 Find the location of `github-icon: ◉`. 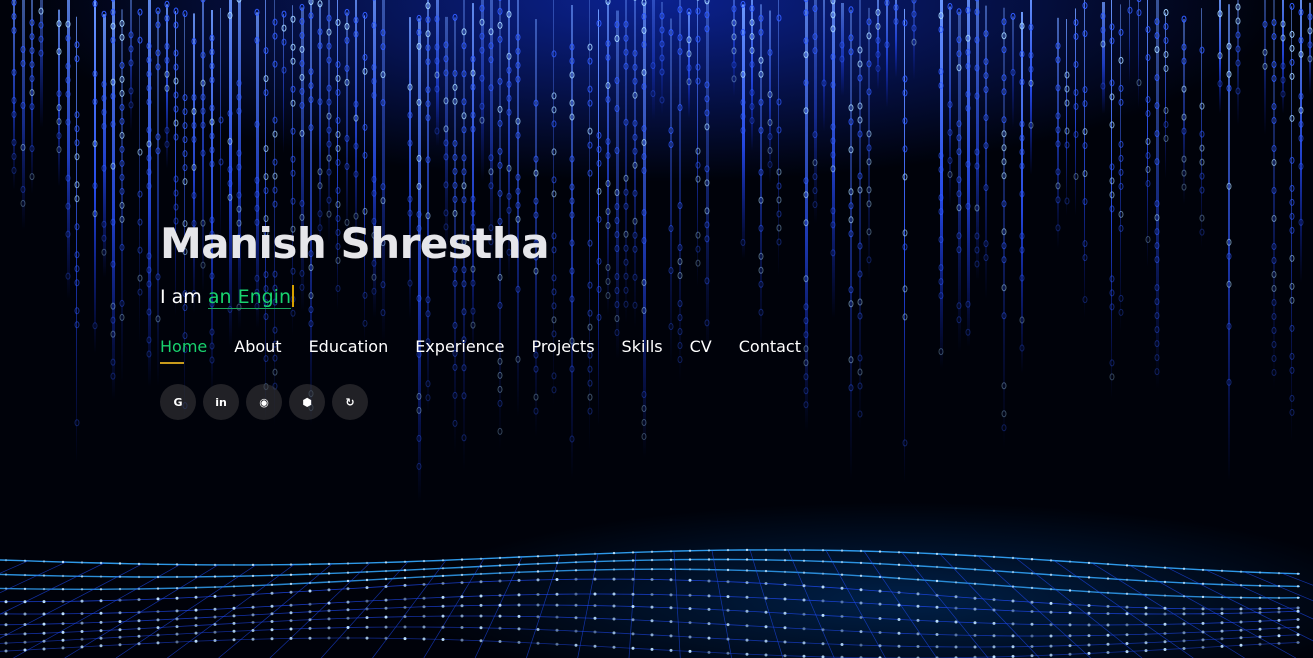

github-icon: ◉ is located at coordinates (264, 402).